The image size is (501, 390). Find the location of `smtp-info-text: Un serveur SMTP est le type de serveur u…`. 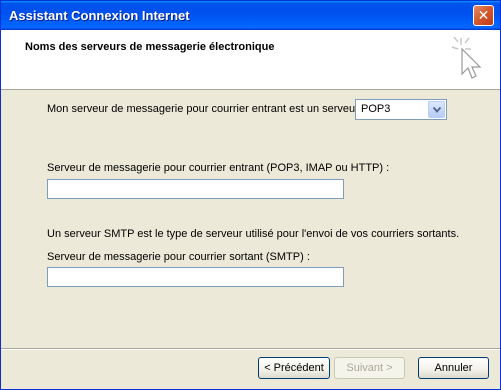

smtp-info-text: Un serveur SMTP est le type de serveur u… is located at coordinates (253, 234).